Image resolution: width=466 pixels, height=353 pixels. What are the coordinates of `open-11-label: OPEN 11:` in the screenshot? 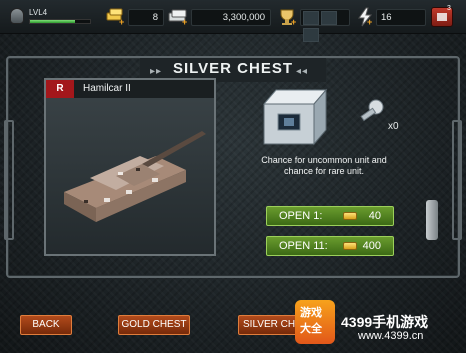 It's located at (303, 246).